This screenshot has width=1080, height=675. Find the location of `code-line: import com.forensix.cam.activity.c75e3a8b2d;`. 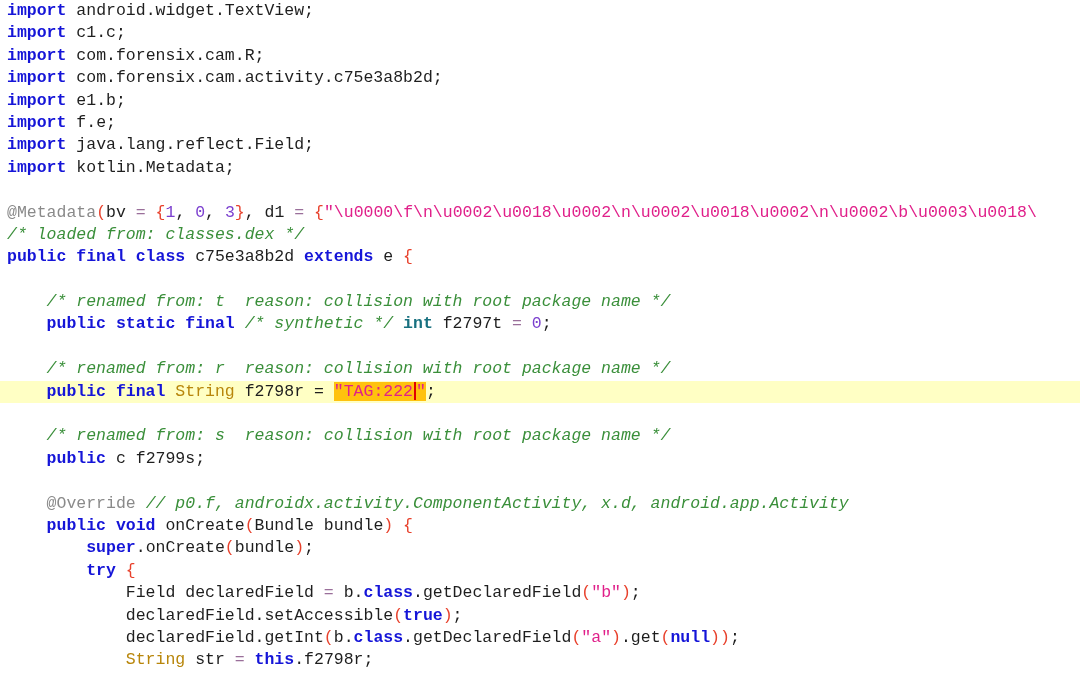

code-line: import com.forensix.cam.activity.c75e3a8b2d; is located at coordinates (225, 78).